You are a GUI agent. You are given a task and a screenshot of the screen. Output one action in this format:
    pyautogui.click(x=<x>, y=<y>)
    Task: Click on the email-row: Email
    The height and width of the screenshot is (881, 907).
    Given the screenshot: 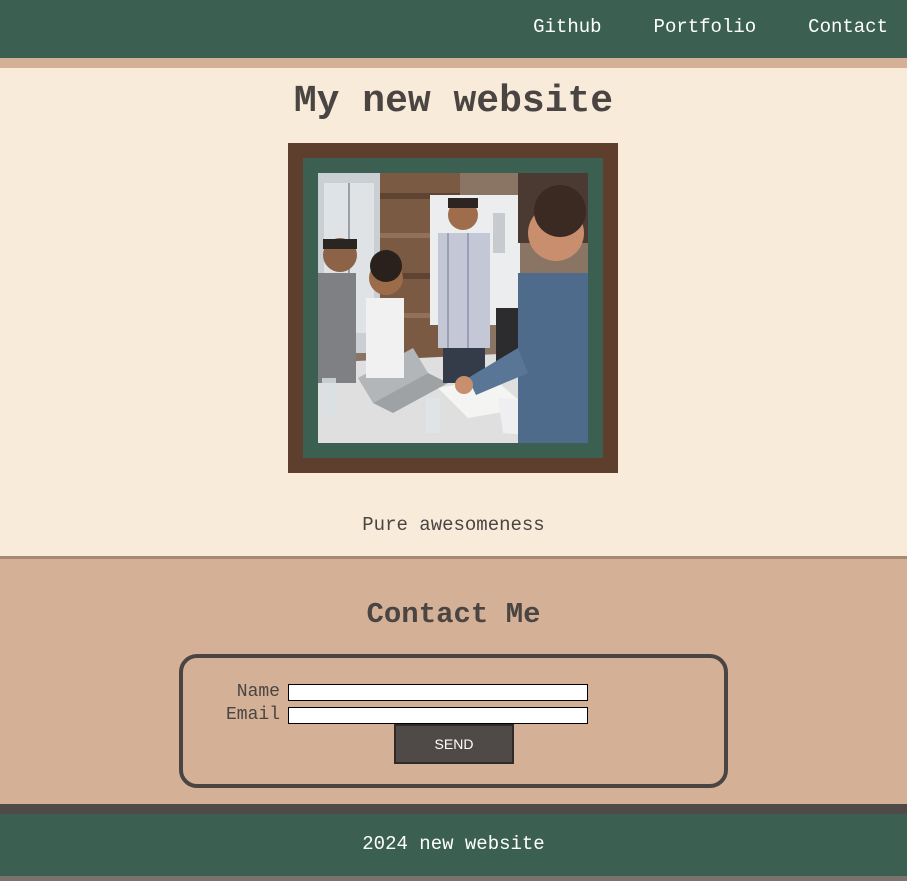 What is the action you would take?
    pyautogui.click(x=385, y=715)
    